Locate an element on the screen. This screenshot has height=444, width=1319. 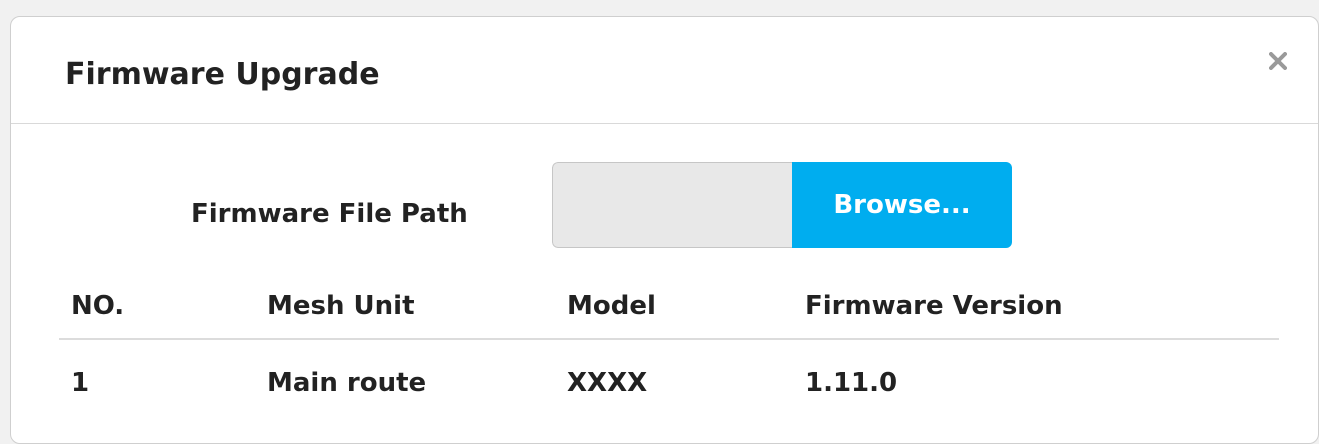
cell-firmware-version: 1.11.0 is located at coordinates (851, 383).